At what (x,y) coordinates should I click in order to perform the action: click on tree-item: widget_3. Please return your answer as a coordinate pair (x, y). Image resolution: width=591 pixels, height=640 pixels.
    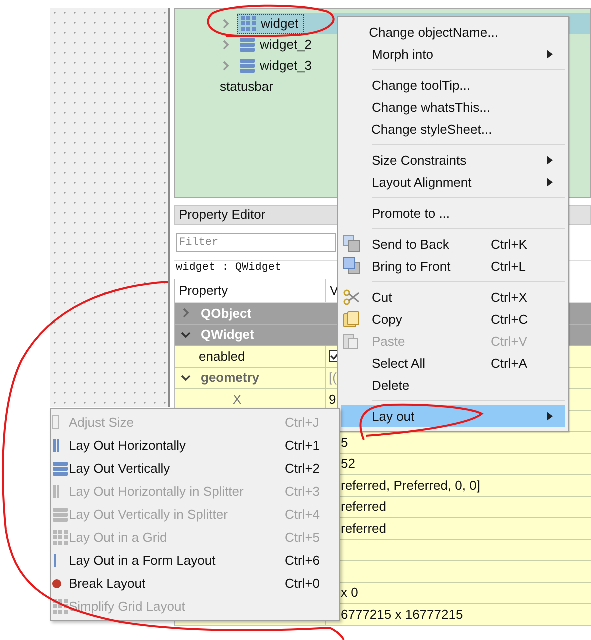
    Looking at the image, I should click on (276, 66).